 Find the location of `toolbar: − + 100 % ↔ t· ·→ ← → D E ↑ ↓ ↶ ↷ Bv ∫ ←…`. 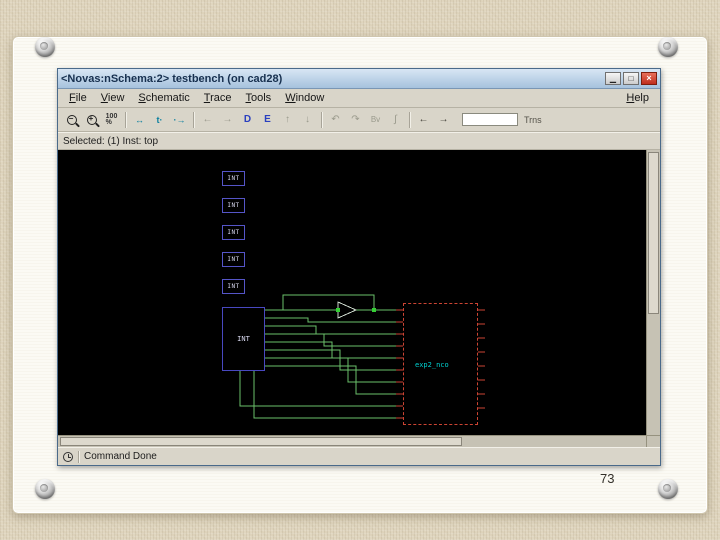

toolbar: − + 100 % ↔ t· ·→ ← → D E ↑ ↓ ↶ ↷ Bv ∫ ←… is located at coordinates (359, 120).